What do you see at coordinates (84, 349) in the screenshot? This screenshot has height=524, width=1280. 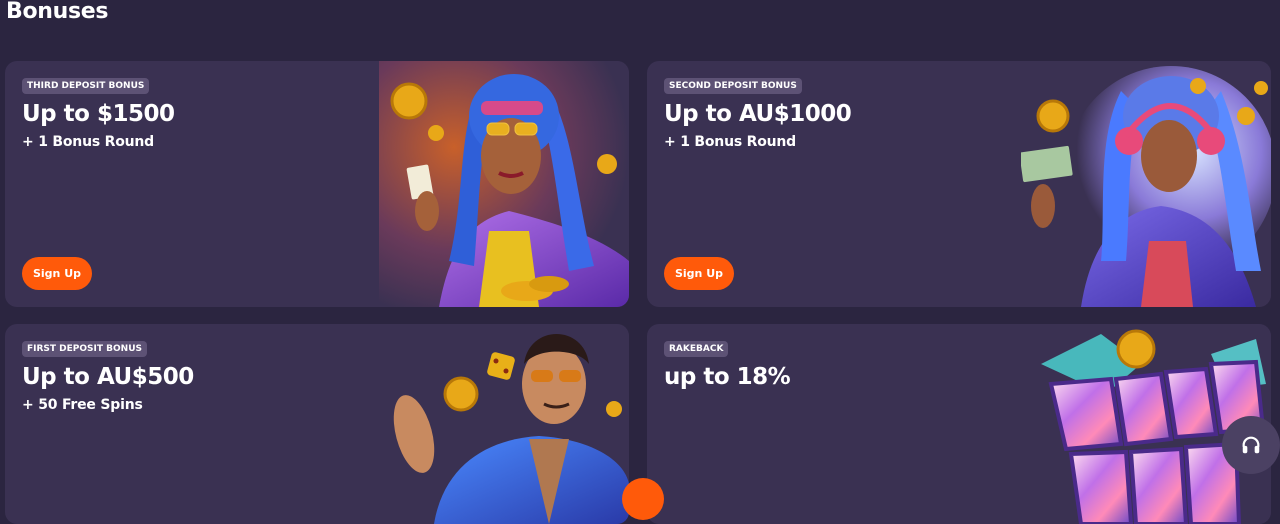 I see `bonus-badge: FIRST DEPOSIT BONUS` at bounding box center [84, 349].